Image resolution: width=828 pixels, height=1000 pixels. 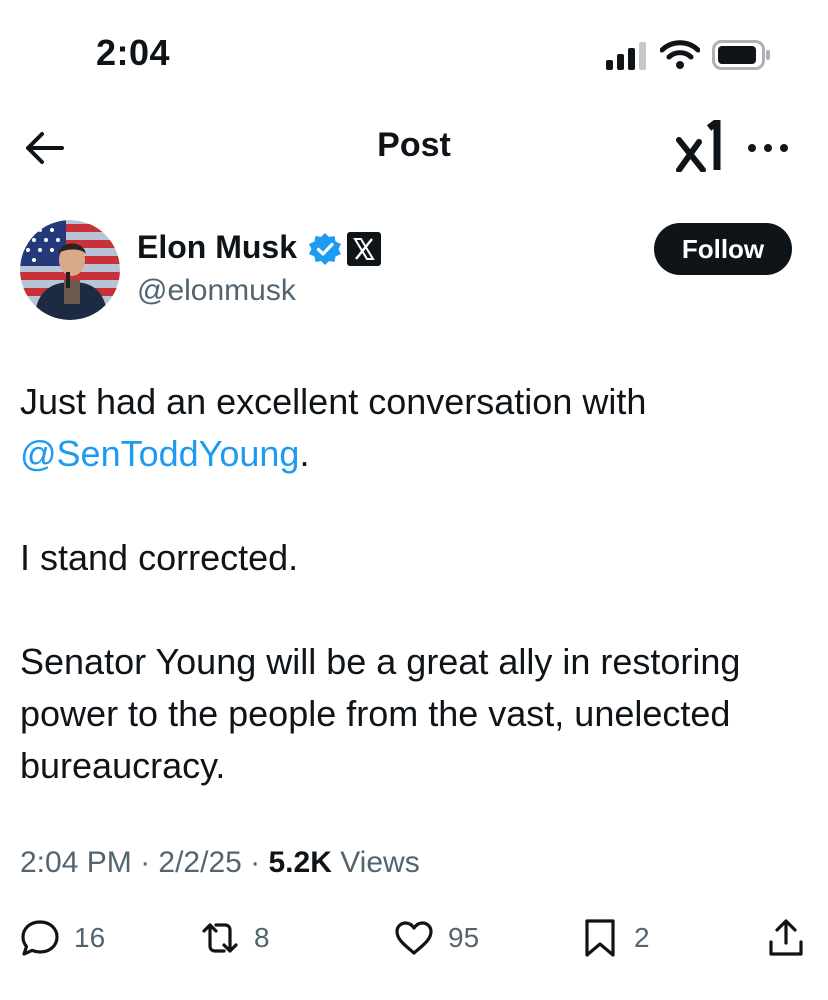 What do you see at coordinates (375, 862) in the screenshot?
I see `views-label: Views` at bounding box center [375, 862].